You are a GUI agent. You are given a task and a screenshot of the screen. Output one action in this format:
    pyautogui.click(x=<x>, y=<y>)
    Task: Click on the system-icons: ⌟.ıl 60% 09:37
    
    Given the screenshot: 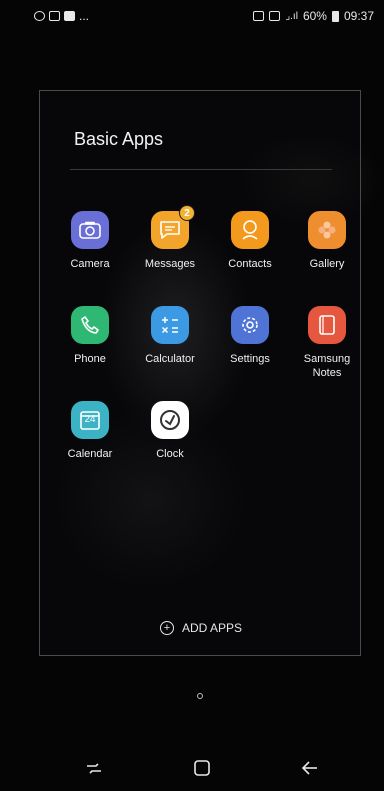 What is the action you would take?
    pyautogui.click(x=313, y=16)
    